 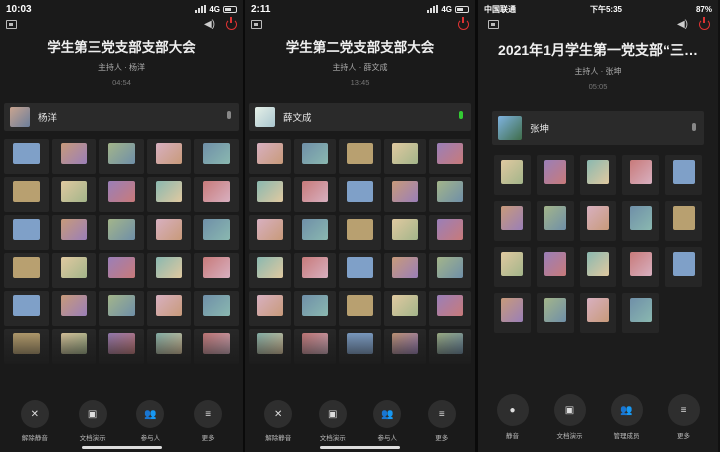 I want to click on active-speaker: 薛文成, so click(x=360, y=117).